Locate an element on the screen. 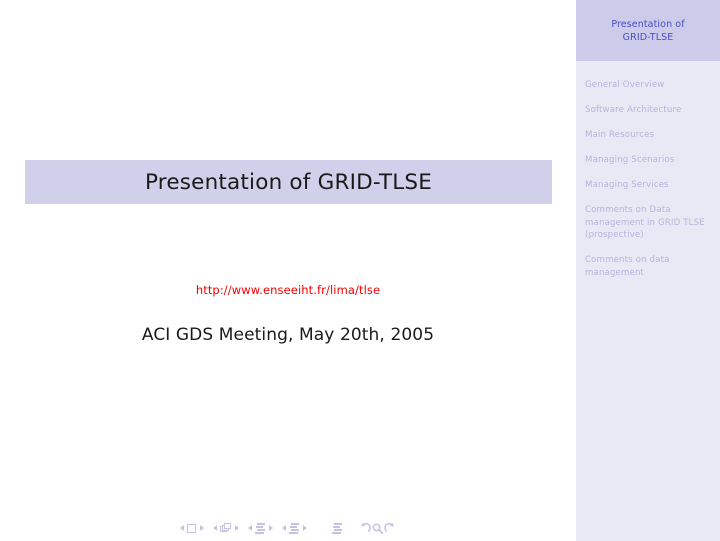  project-url-link: http://www.enseeiht.fr/lima/tlse is located at coordinates (288, 290).